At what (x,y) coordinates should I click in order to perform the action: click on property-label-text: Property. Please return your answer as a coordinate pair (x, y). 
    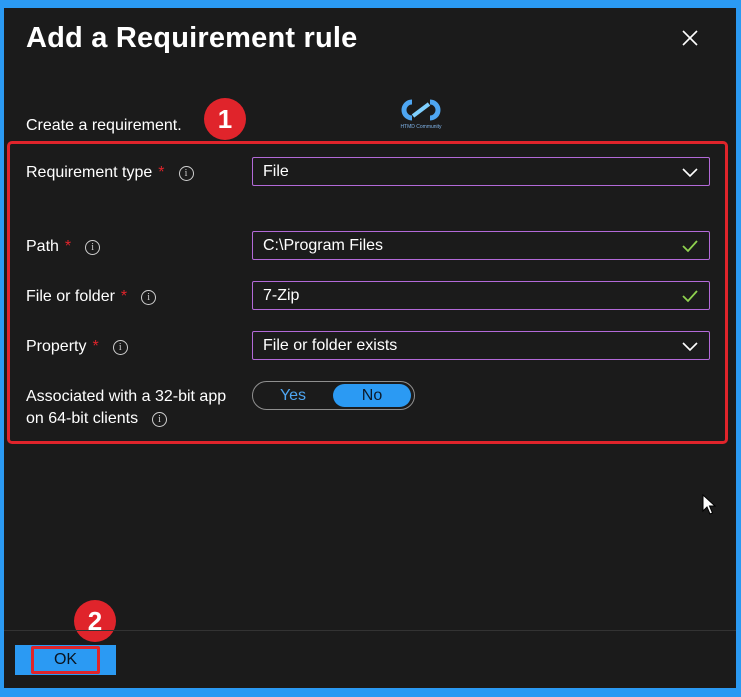
    Looking at the image, I should click on (56, 346).